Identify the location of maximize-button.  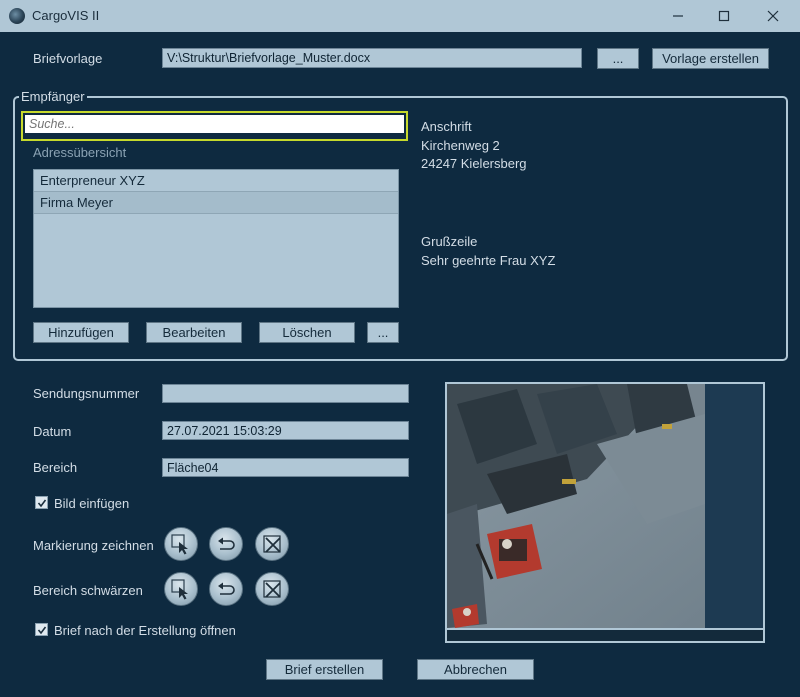
(724, 16).